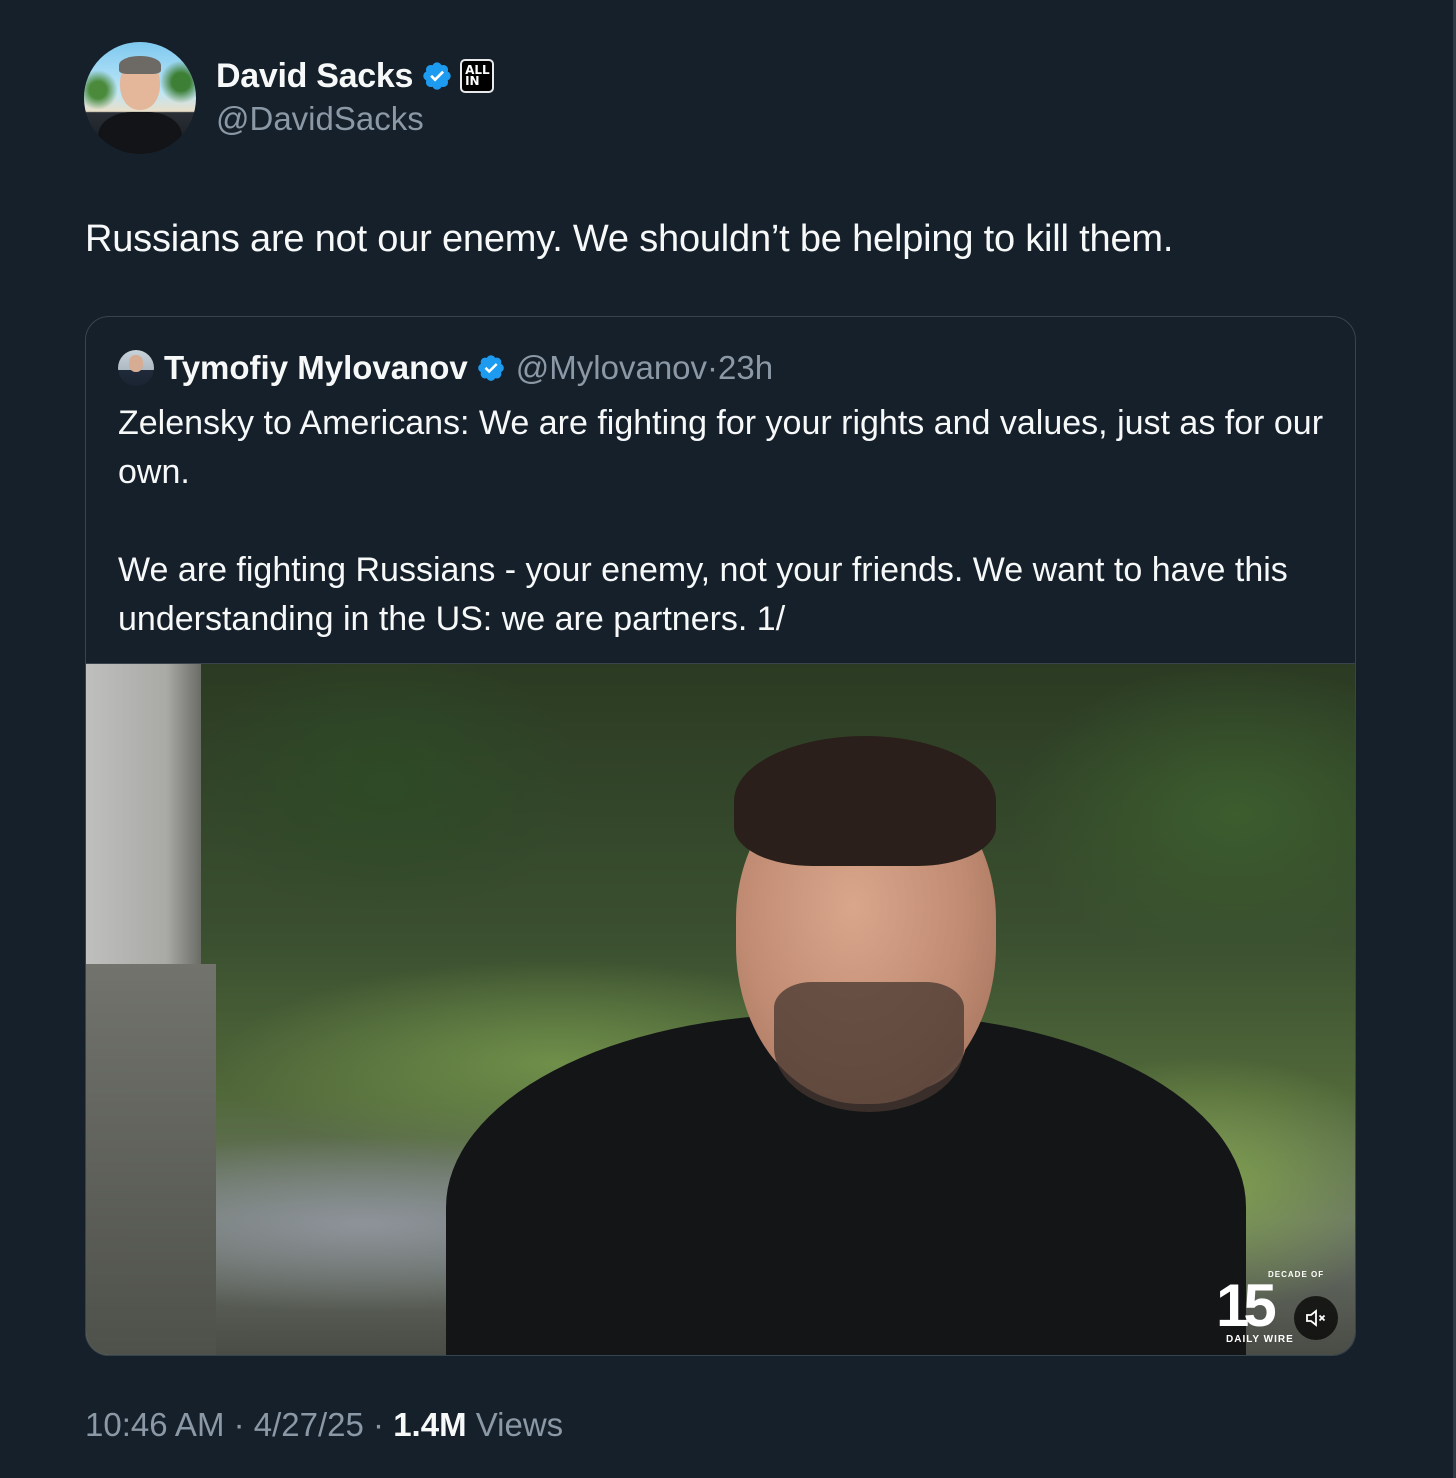 The image size is (1456, 1478). Describe the element at coordinates (644, 367) in the screenshot. I see `quoted-author-handle: @Mylovanov·23h` at that location.